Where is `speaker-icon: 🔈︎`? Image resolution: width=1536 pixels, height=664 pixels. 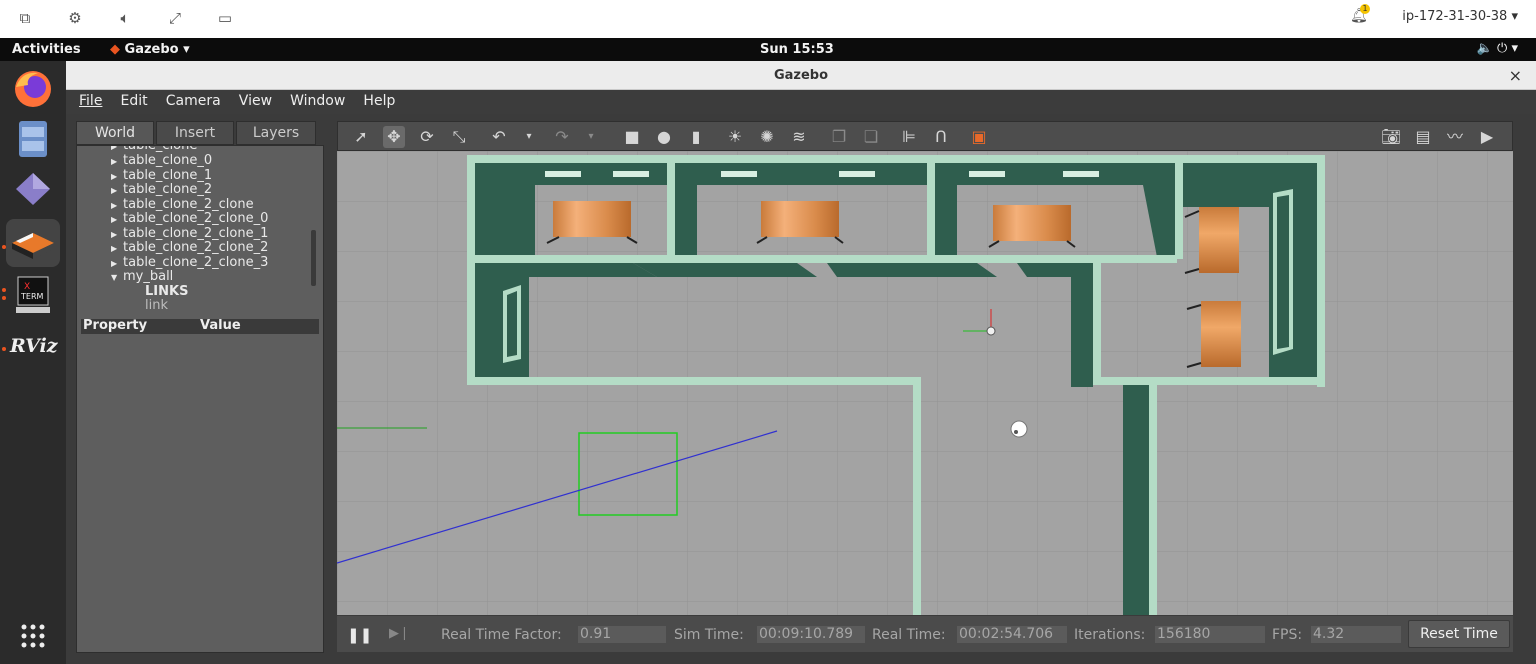
speaker-icon: 🔈︎ is located at coordinates (125, 18).